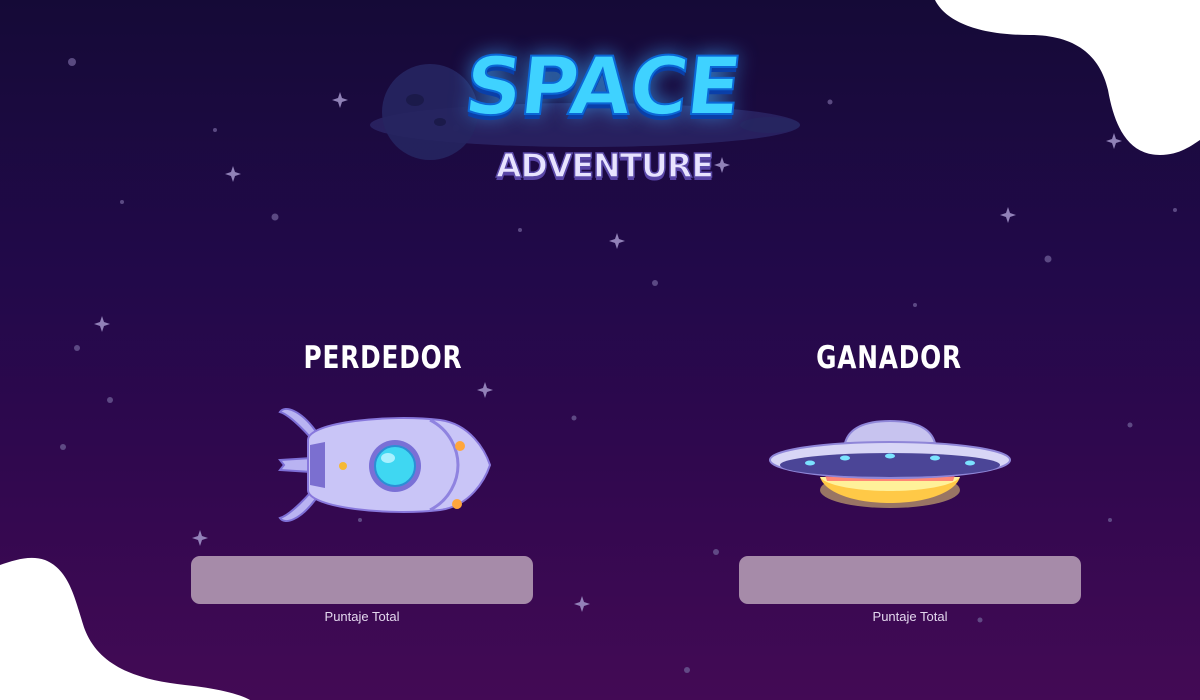 The width and height of the screenshot is (1200, 700). I want to click on ufo-icon, so click(890, 463).